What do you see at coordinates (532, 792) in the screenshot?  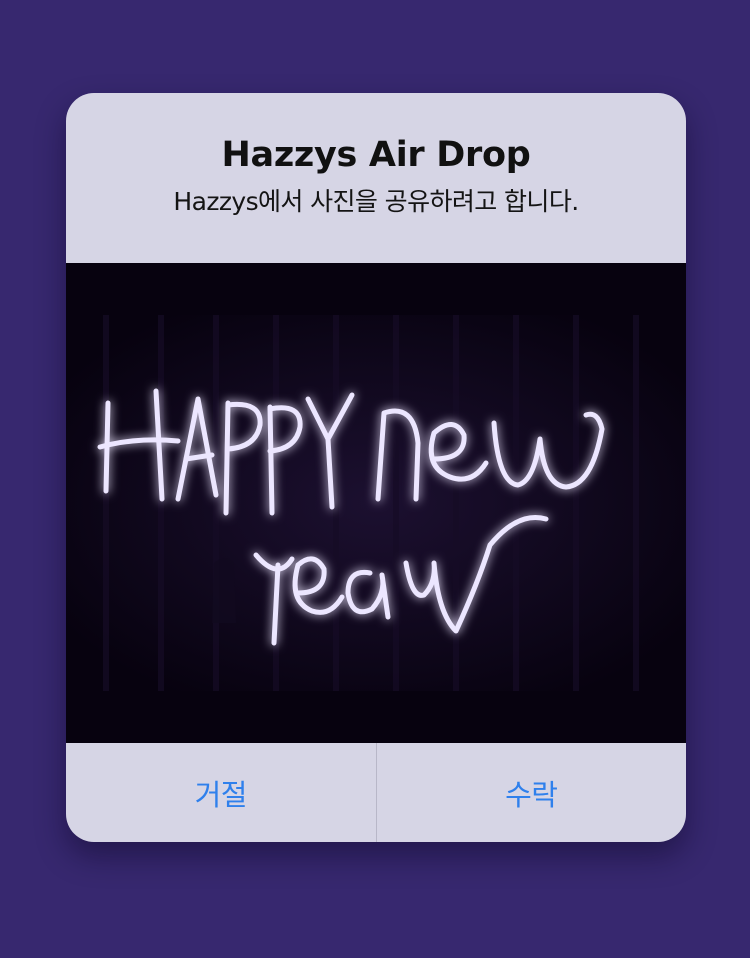 I see `accept-button: 수락` at bounding box center [532, 792].